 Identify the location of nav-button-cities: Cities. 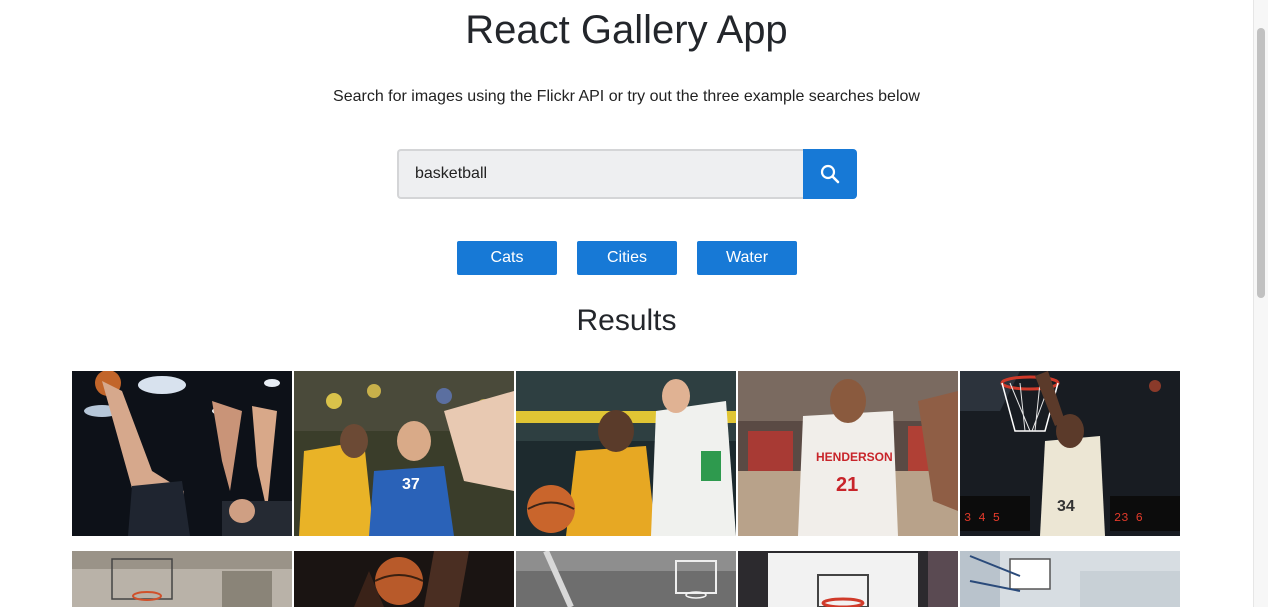
(627, 258).